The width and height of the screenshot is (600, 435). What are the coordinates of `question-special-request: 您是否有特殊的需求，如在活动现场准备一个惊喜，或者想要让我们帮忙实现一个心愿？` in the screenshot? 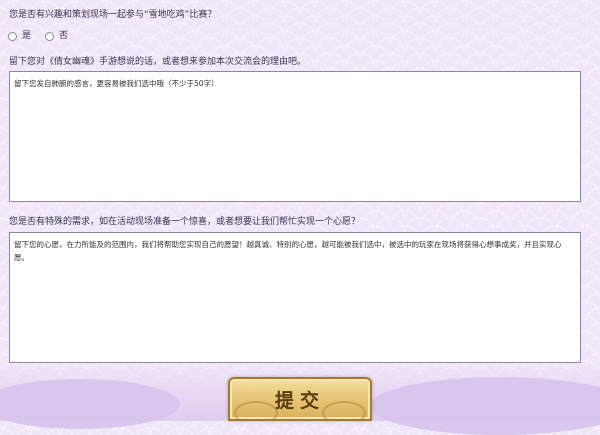 It's located at (185, 222).